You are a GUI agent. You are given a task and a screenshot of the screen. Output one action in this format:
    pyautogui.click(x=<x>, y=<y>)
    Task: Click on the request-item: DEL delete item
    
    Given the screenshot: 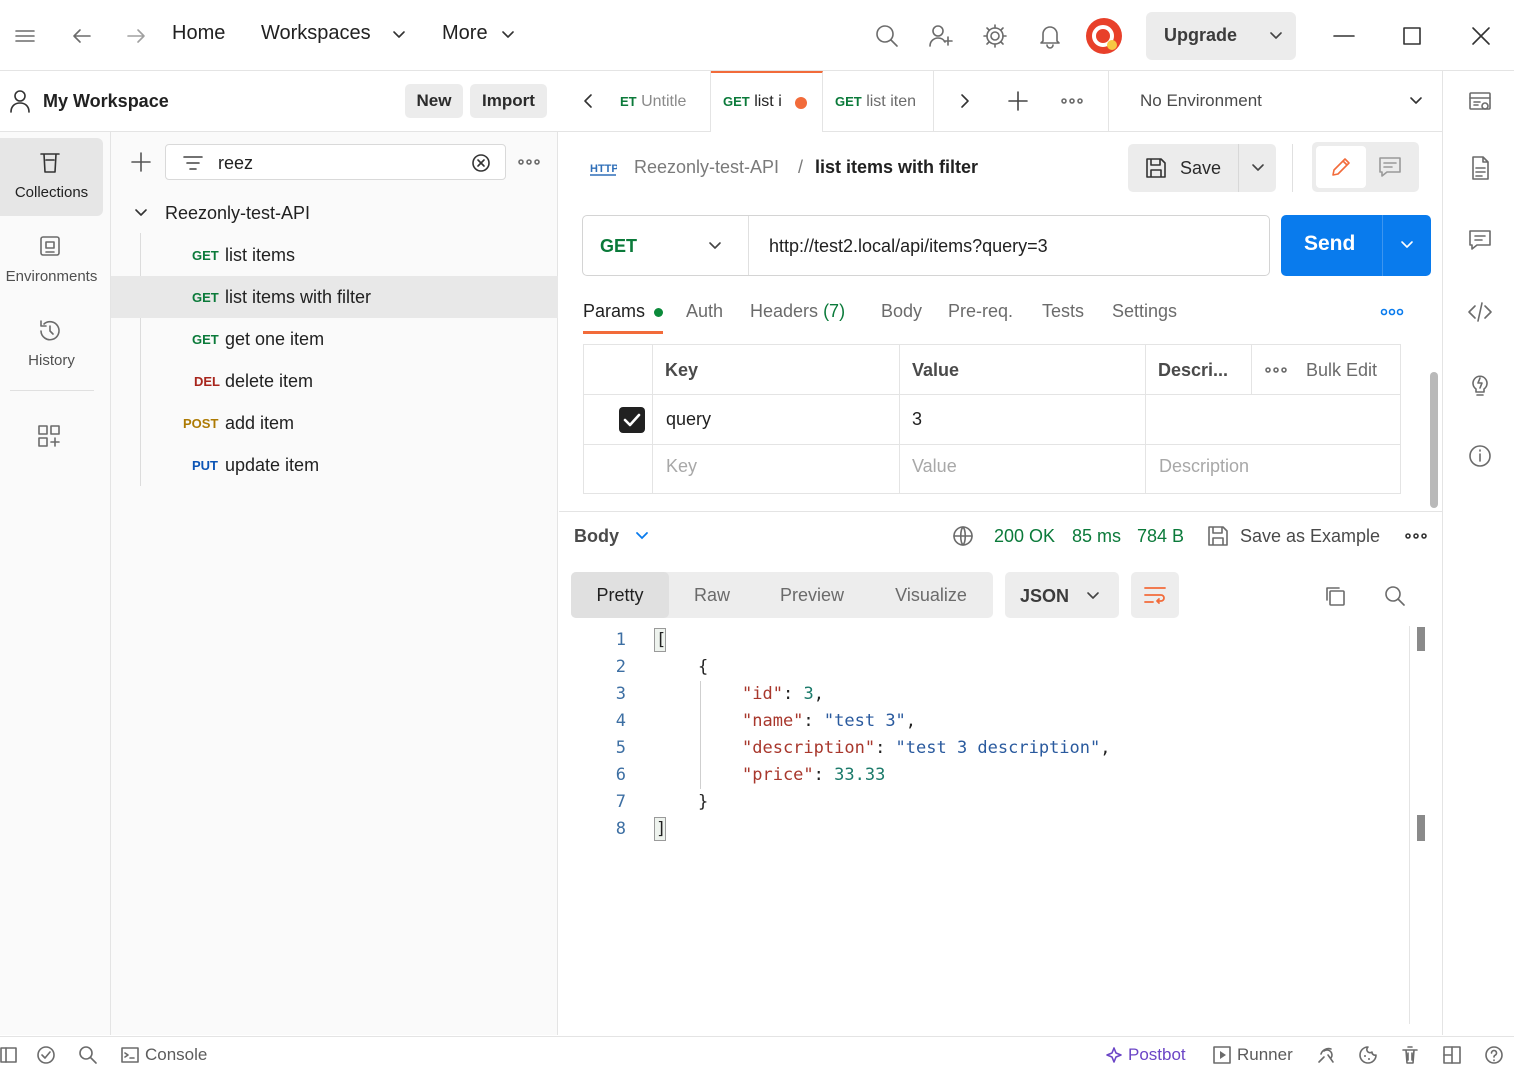 What is the action you would take?
    pyautogui.click(x=334, y=381)
    